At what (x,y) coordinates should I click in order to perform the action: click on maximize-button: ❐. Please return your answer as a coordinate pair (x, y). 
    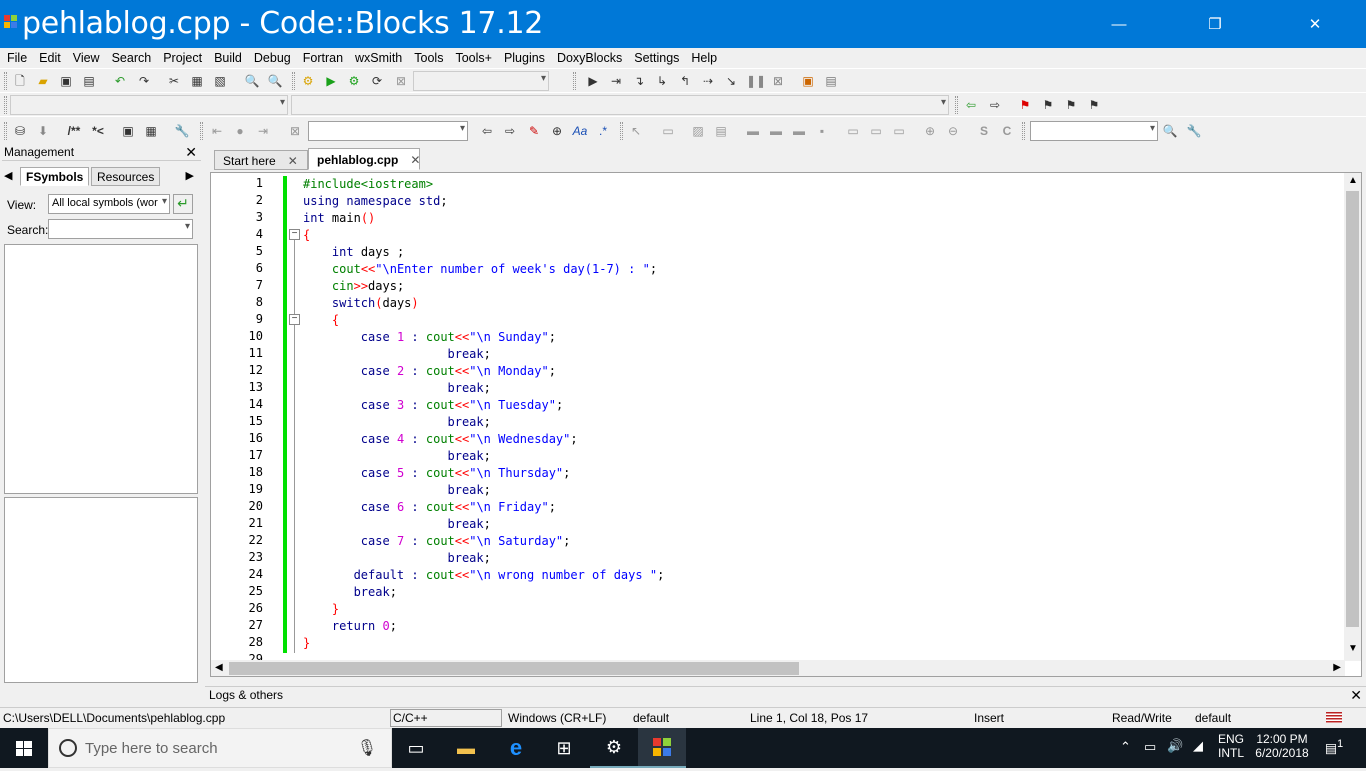
    Looking at the image, I should click on (1215, 24).